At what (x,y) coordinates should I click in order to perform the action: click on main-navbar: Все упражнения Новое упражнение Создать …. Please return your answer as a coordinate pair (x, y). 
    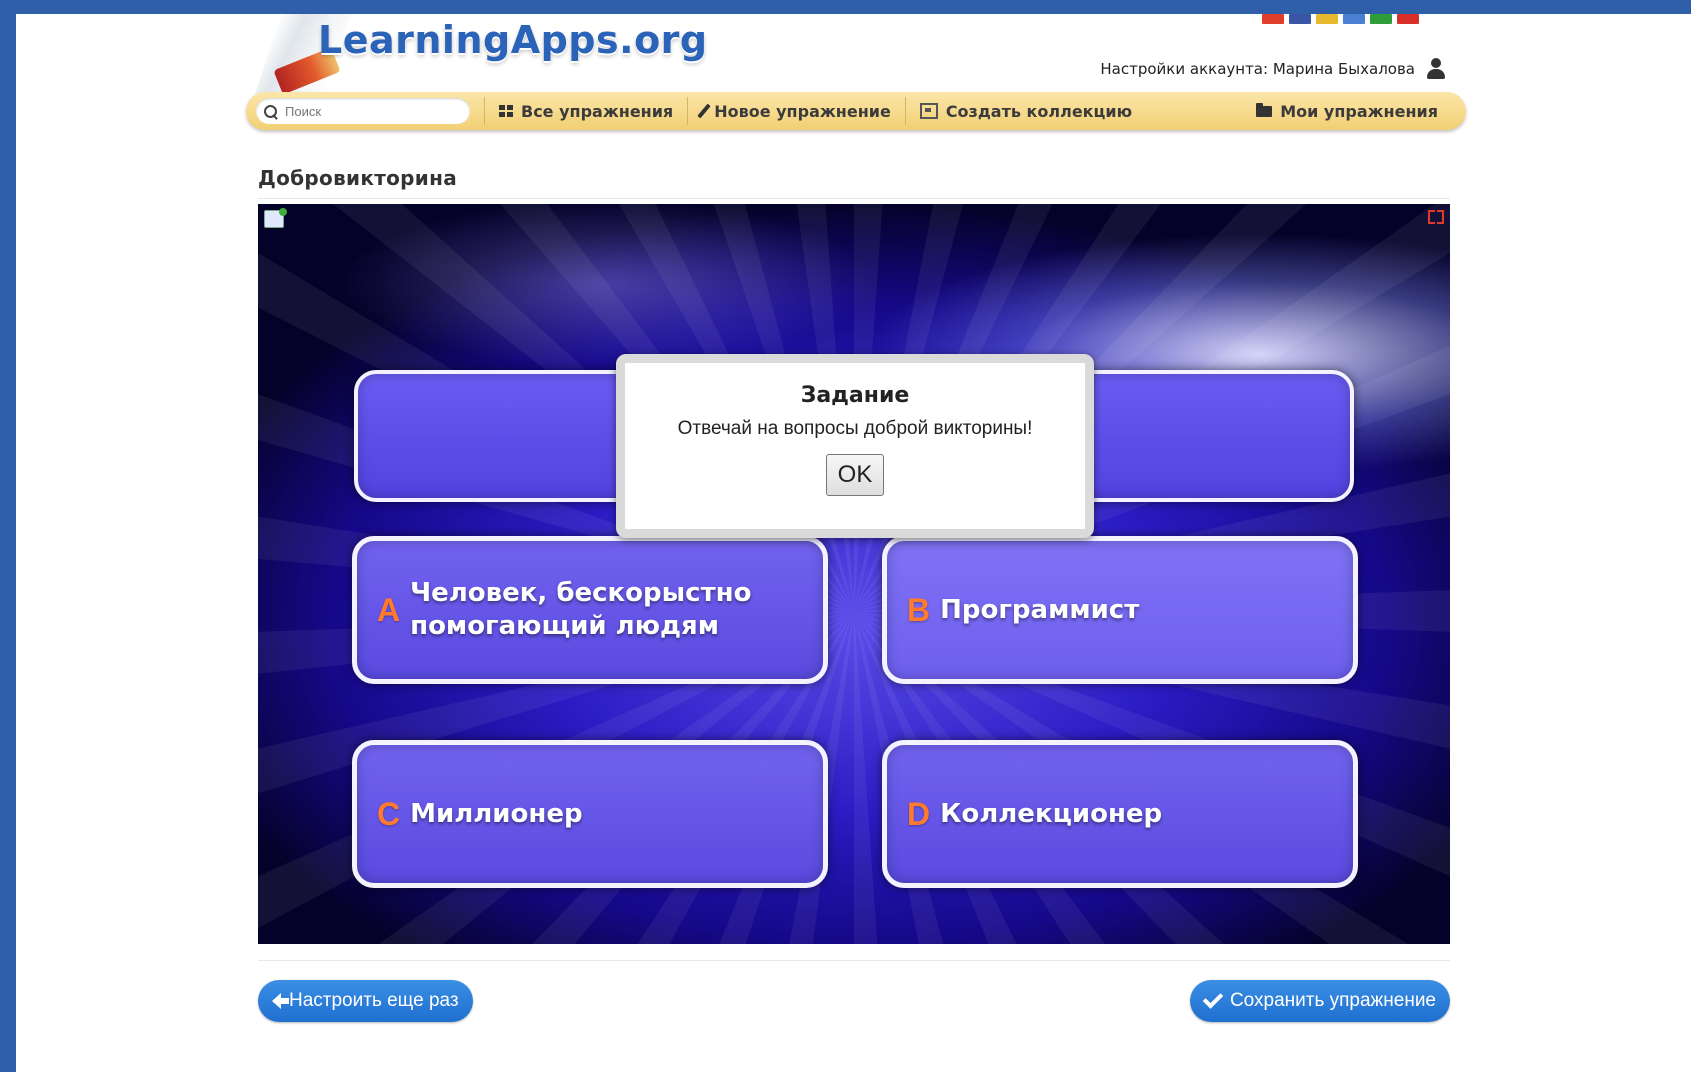
    Looking at the image, I should click on (856, 111).